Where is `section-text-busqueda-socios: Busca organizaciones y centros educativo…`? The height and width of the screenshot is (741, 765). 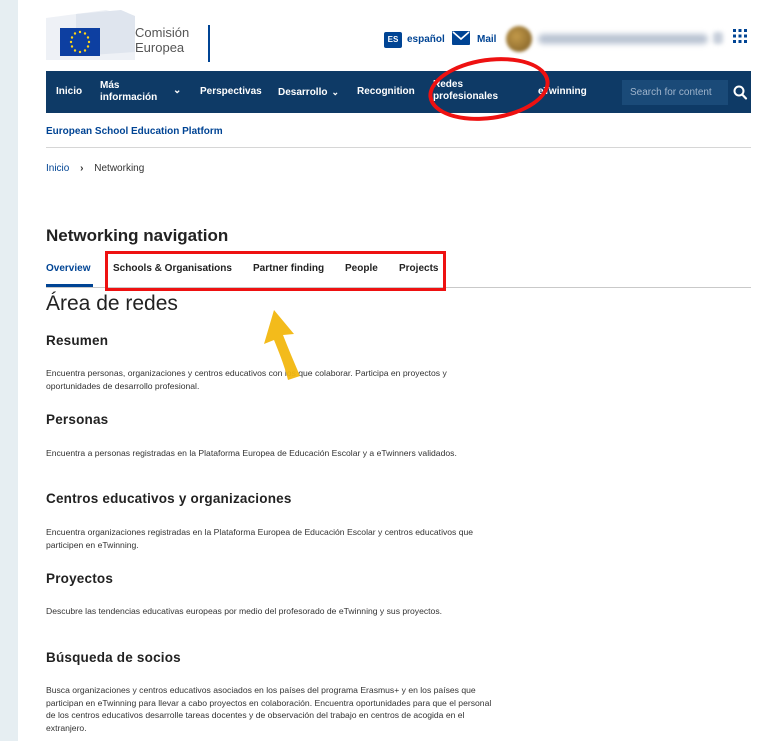
section-text-busqueda-socios: Busca organizaciones y centros educativo… is located at coordinates (269, 709).